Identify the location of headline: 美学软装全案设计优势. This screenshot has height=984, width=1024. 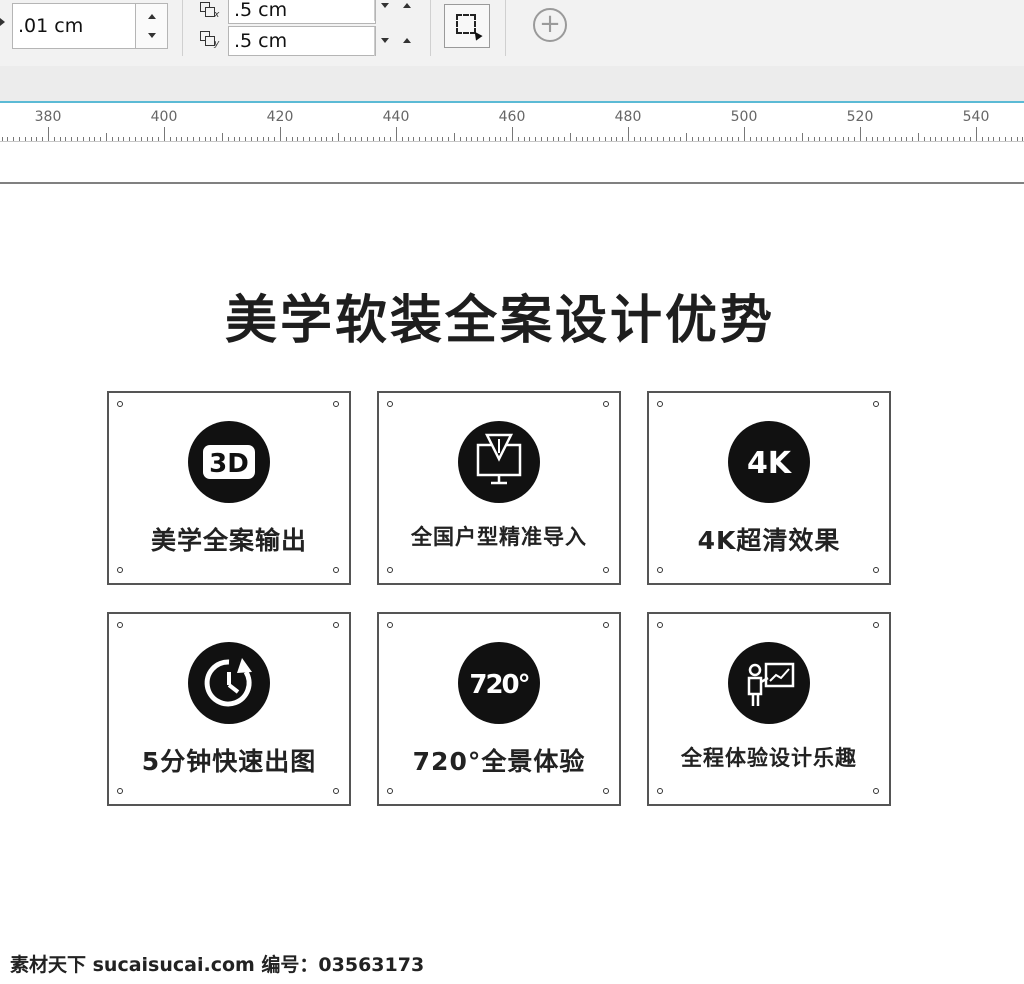
(499, 321).